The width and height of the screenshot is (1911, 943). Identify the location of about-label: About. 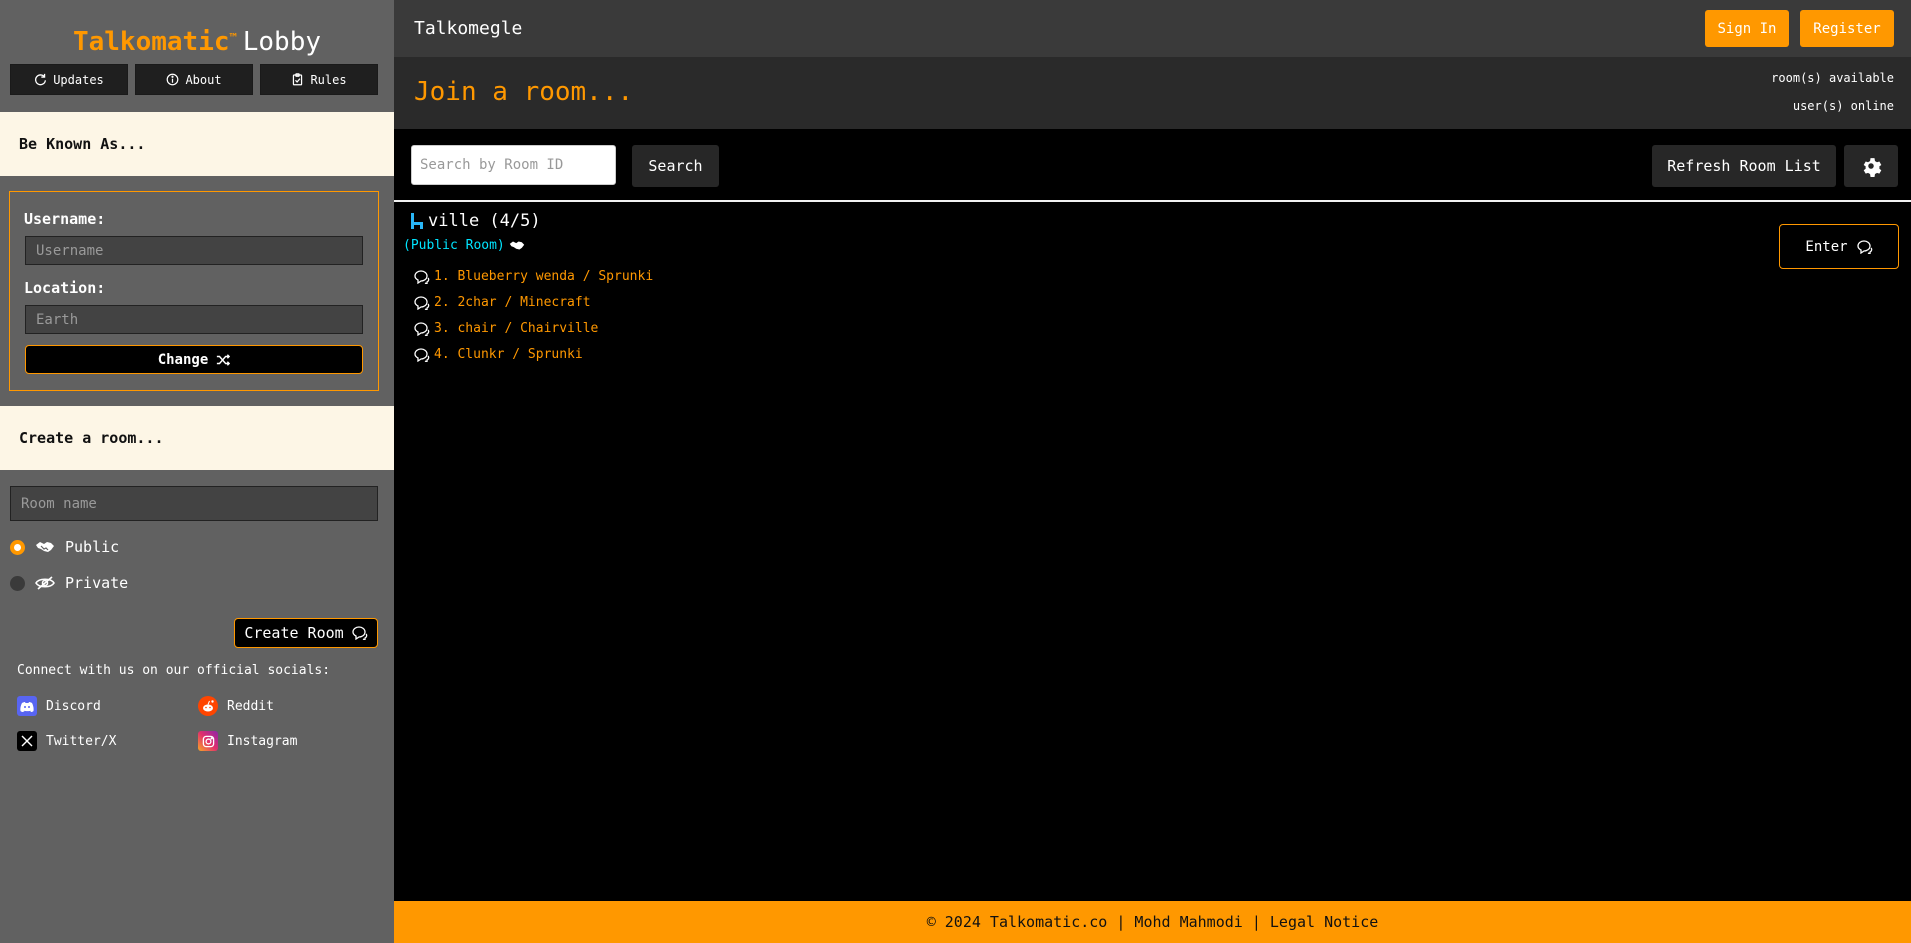
(203, 79).